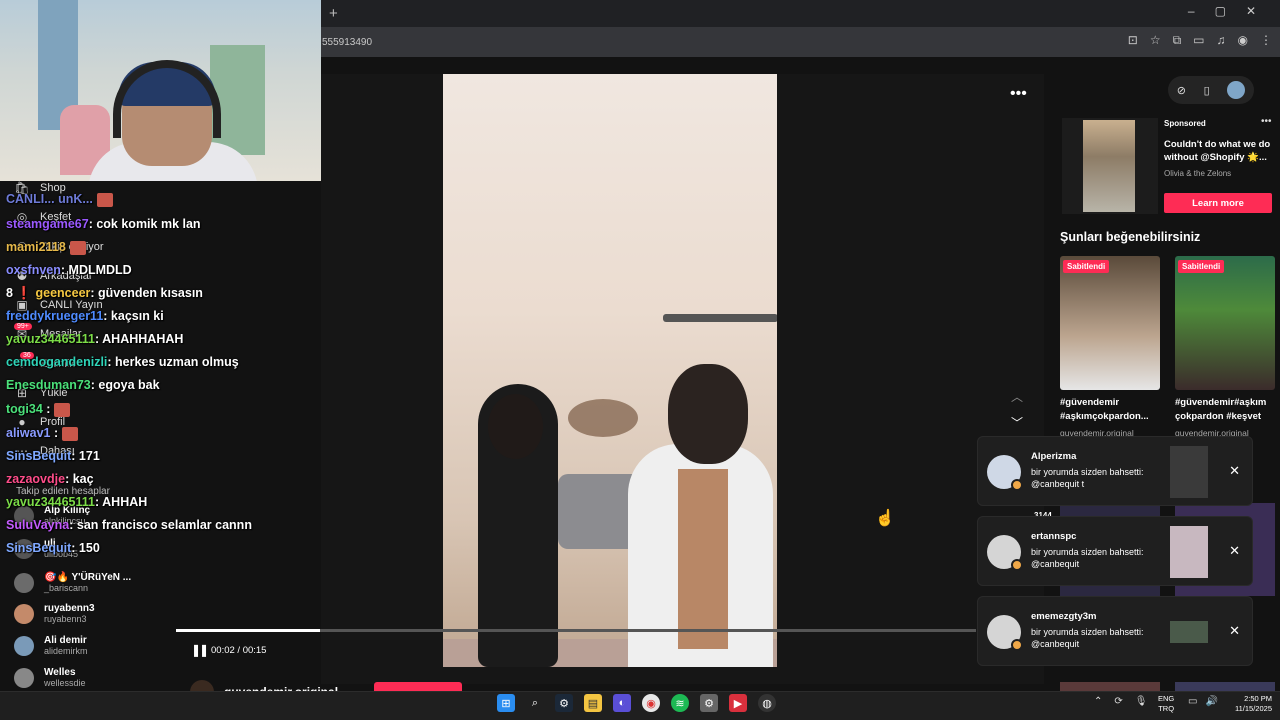  What do you see at coordinates (35, 479) in the screenshot?
I see `chat-username: zazaovdje` at bounding box center [35, 479].